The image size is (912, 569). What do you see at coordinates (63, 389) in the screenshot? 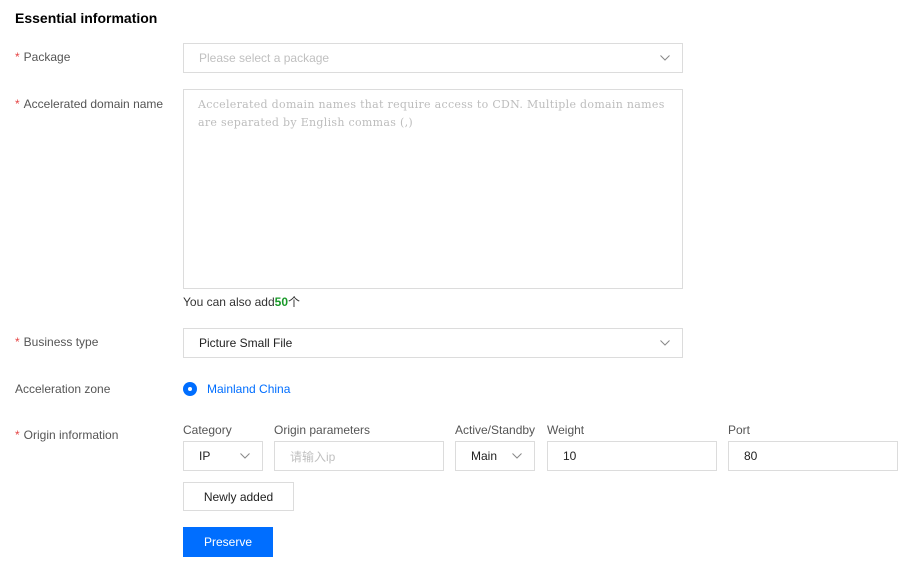
I see `acceleration-zone-label: Acceleration zone` at bounding box center [63, 389].